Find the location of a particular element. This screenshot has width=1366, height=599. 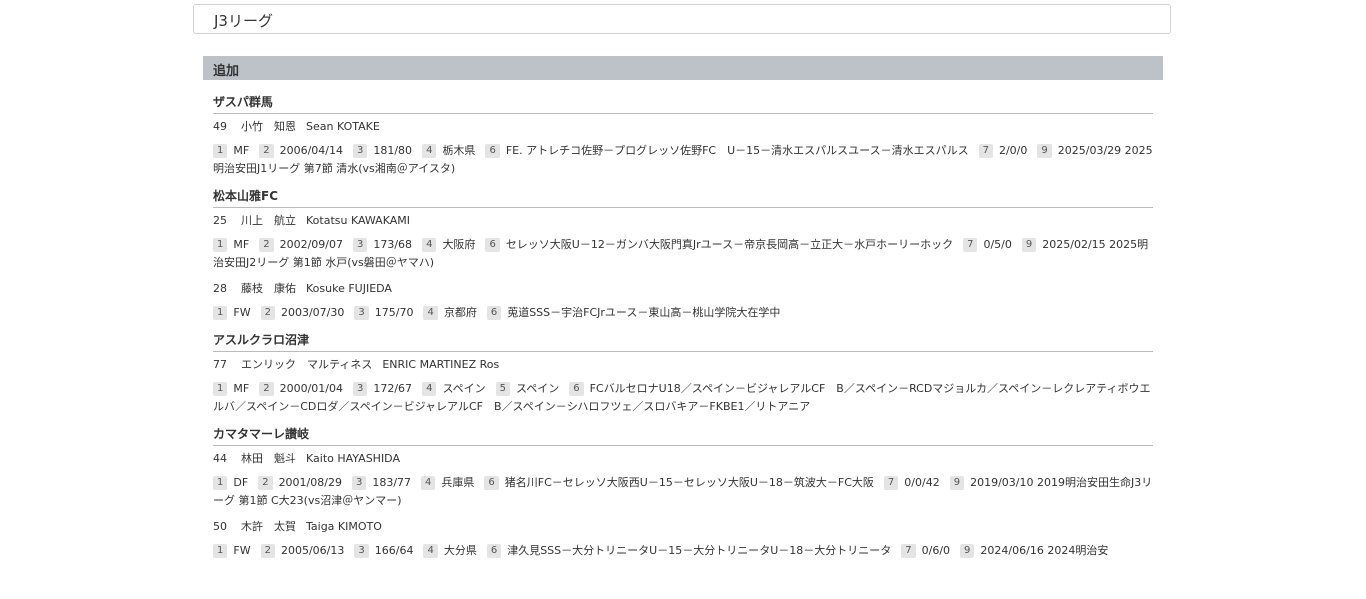

field-value: FW is located at coordinates (242, 312).